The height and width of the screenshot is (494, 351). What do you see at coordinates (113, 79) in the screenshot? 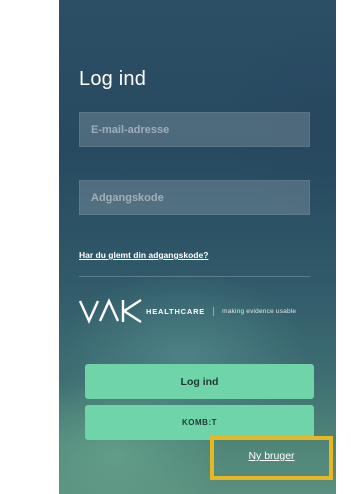
I see `page-title: Log ind` at bounding box center [113, 79].